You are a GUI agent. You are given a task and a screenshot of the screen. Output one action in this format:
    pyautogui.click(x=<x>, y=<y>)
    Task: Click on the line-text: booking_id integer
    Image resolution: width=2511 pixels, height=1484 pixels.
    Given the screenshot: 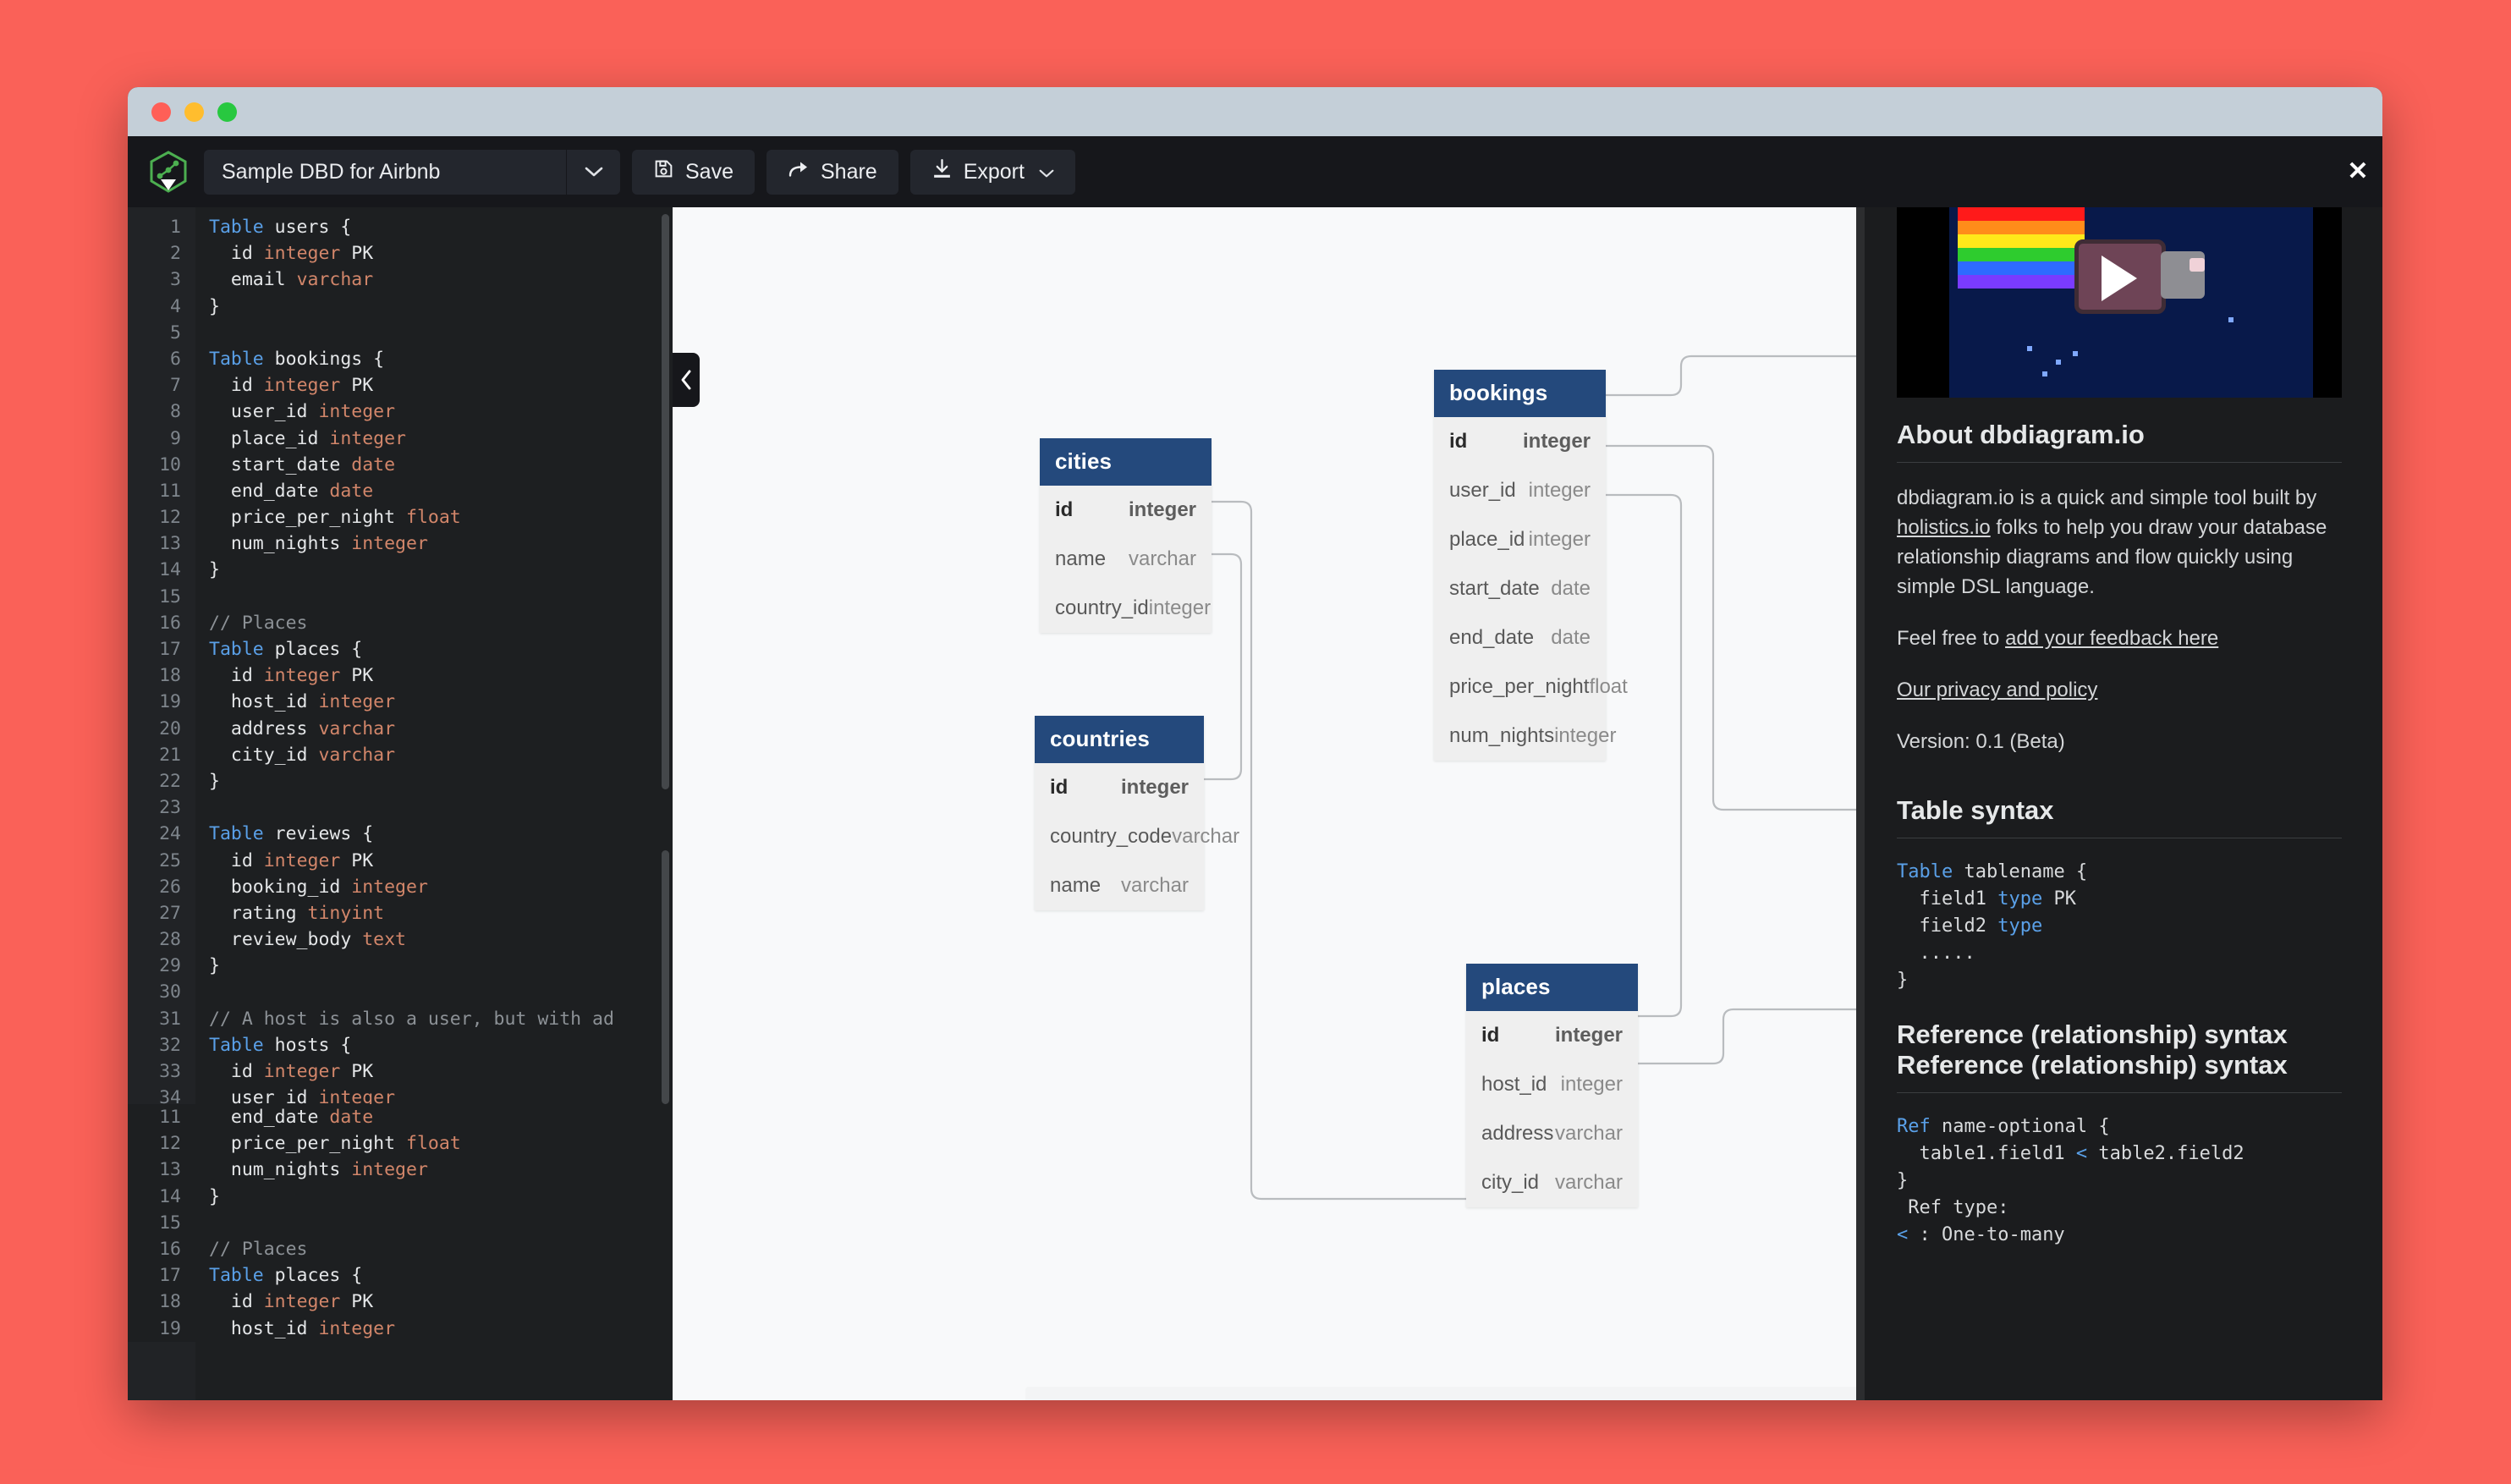 What is the action you would take?
    pyautogui.click(x=318, y=887)
    